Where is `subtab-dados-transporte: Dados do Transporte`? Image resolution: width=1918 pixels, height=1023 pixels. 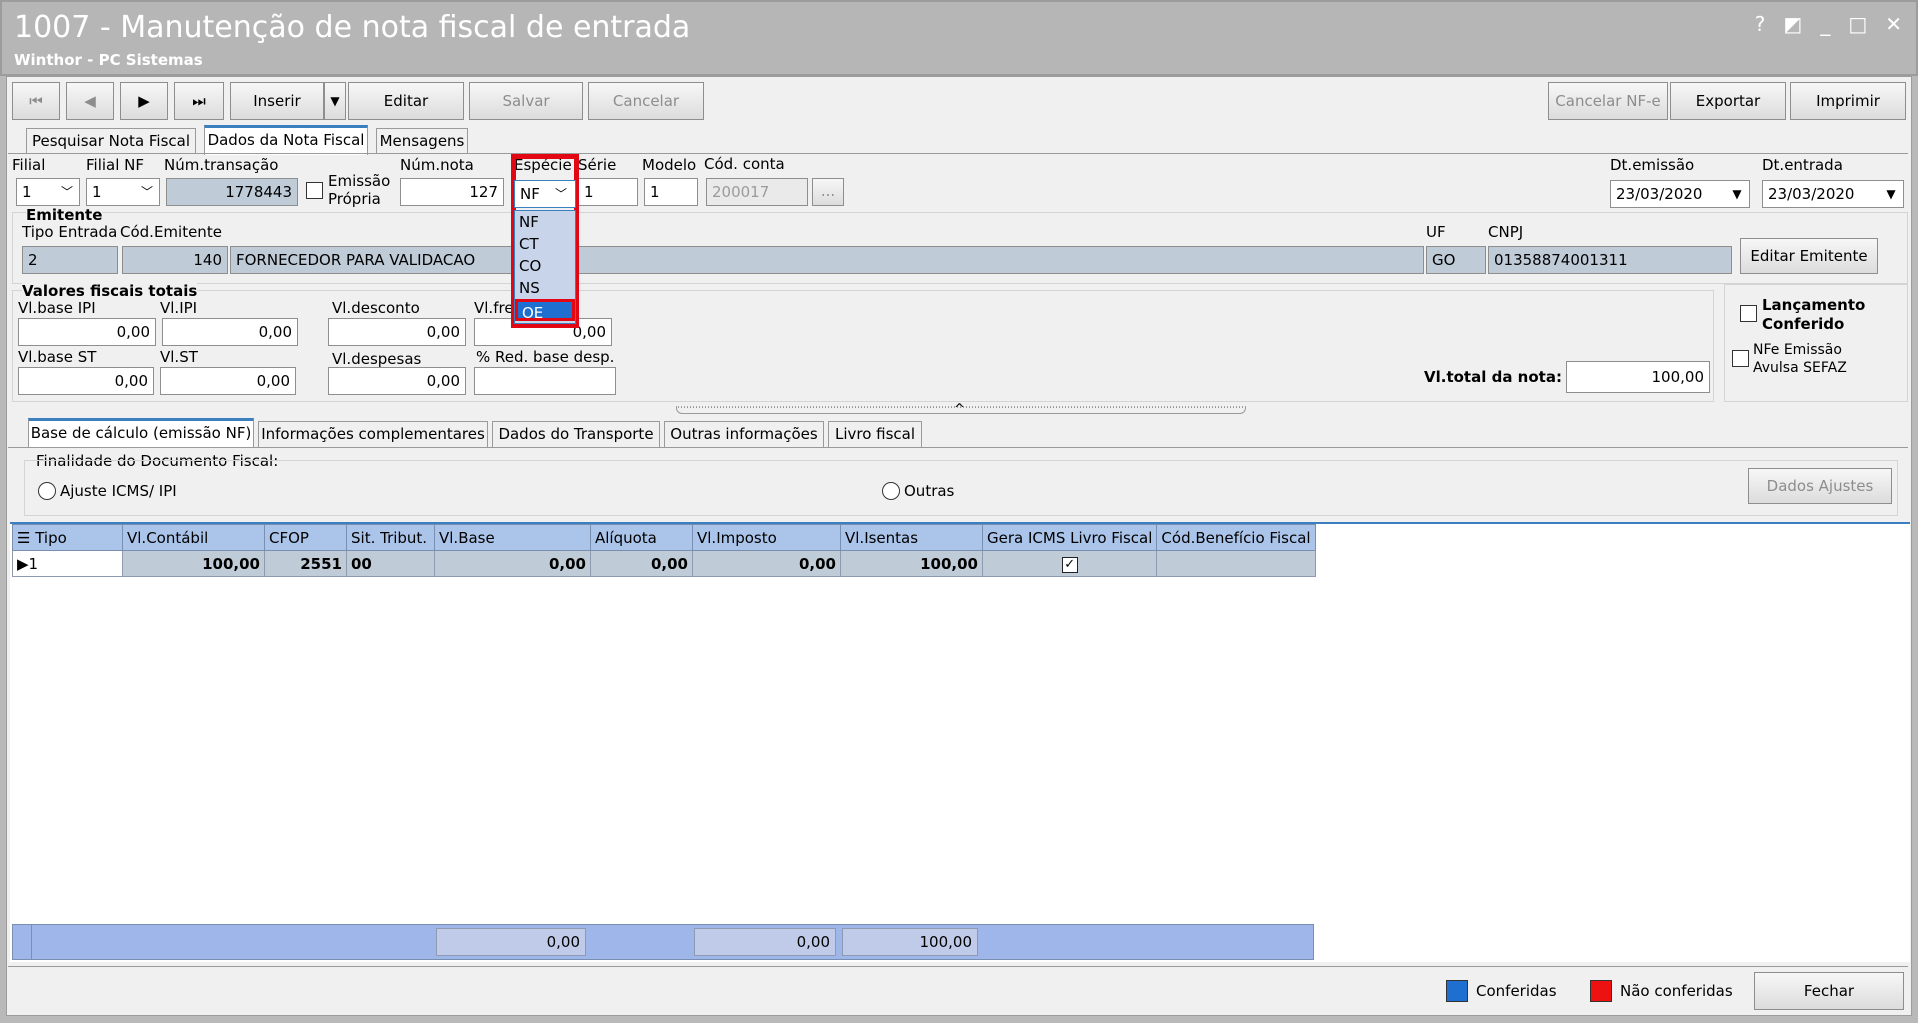
subtab-dados-transporte: Dados do Transporte is located at coordinates (576, 434).